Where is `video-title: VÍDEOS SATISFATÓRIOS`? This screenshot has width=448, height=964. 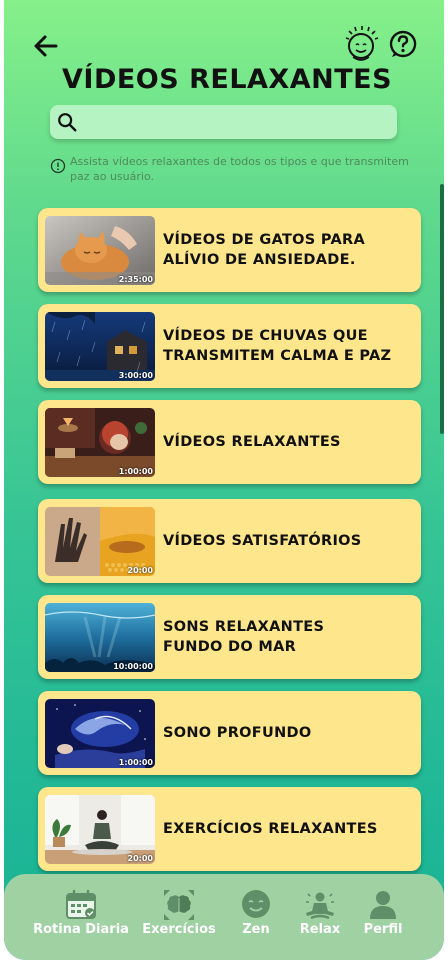 video-title: VÍDEOS SATISFATÓRIOS is located at coordinates (262, 541).